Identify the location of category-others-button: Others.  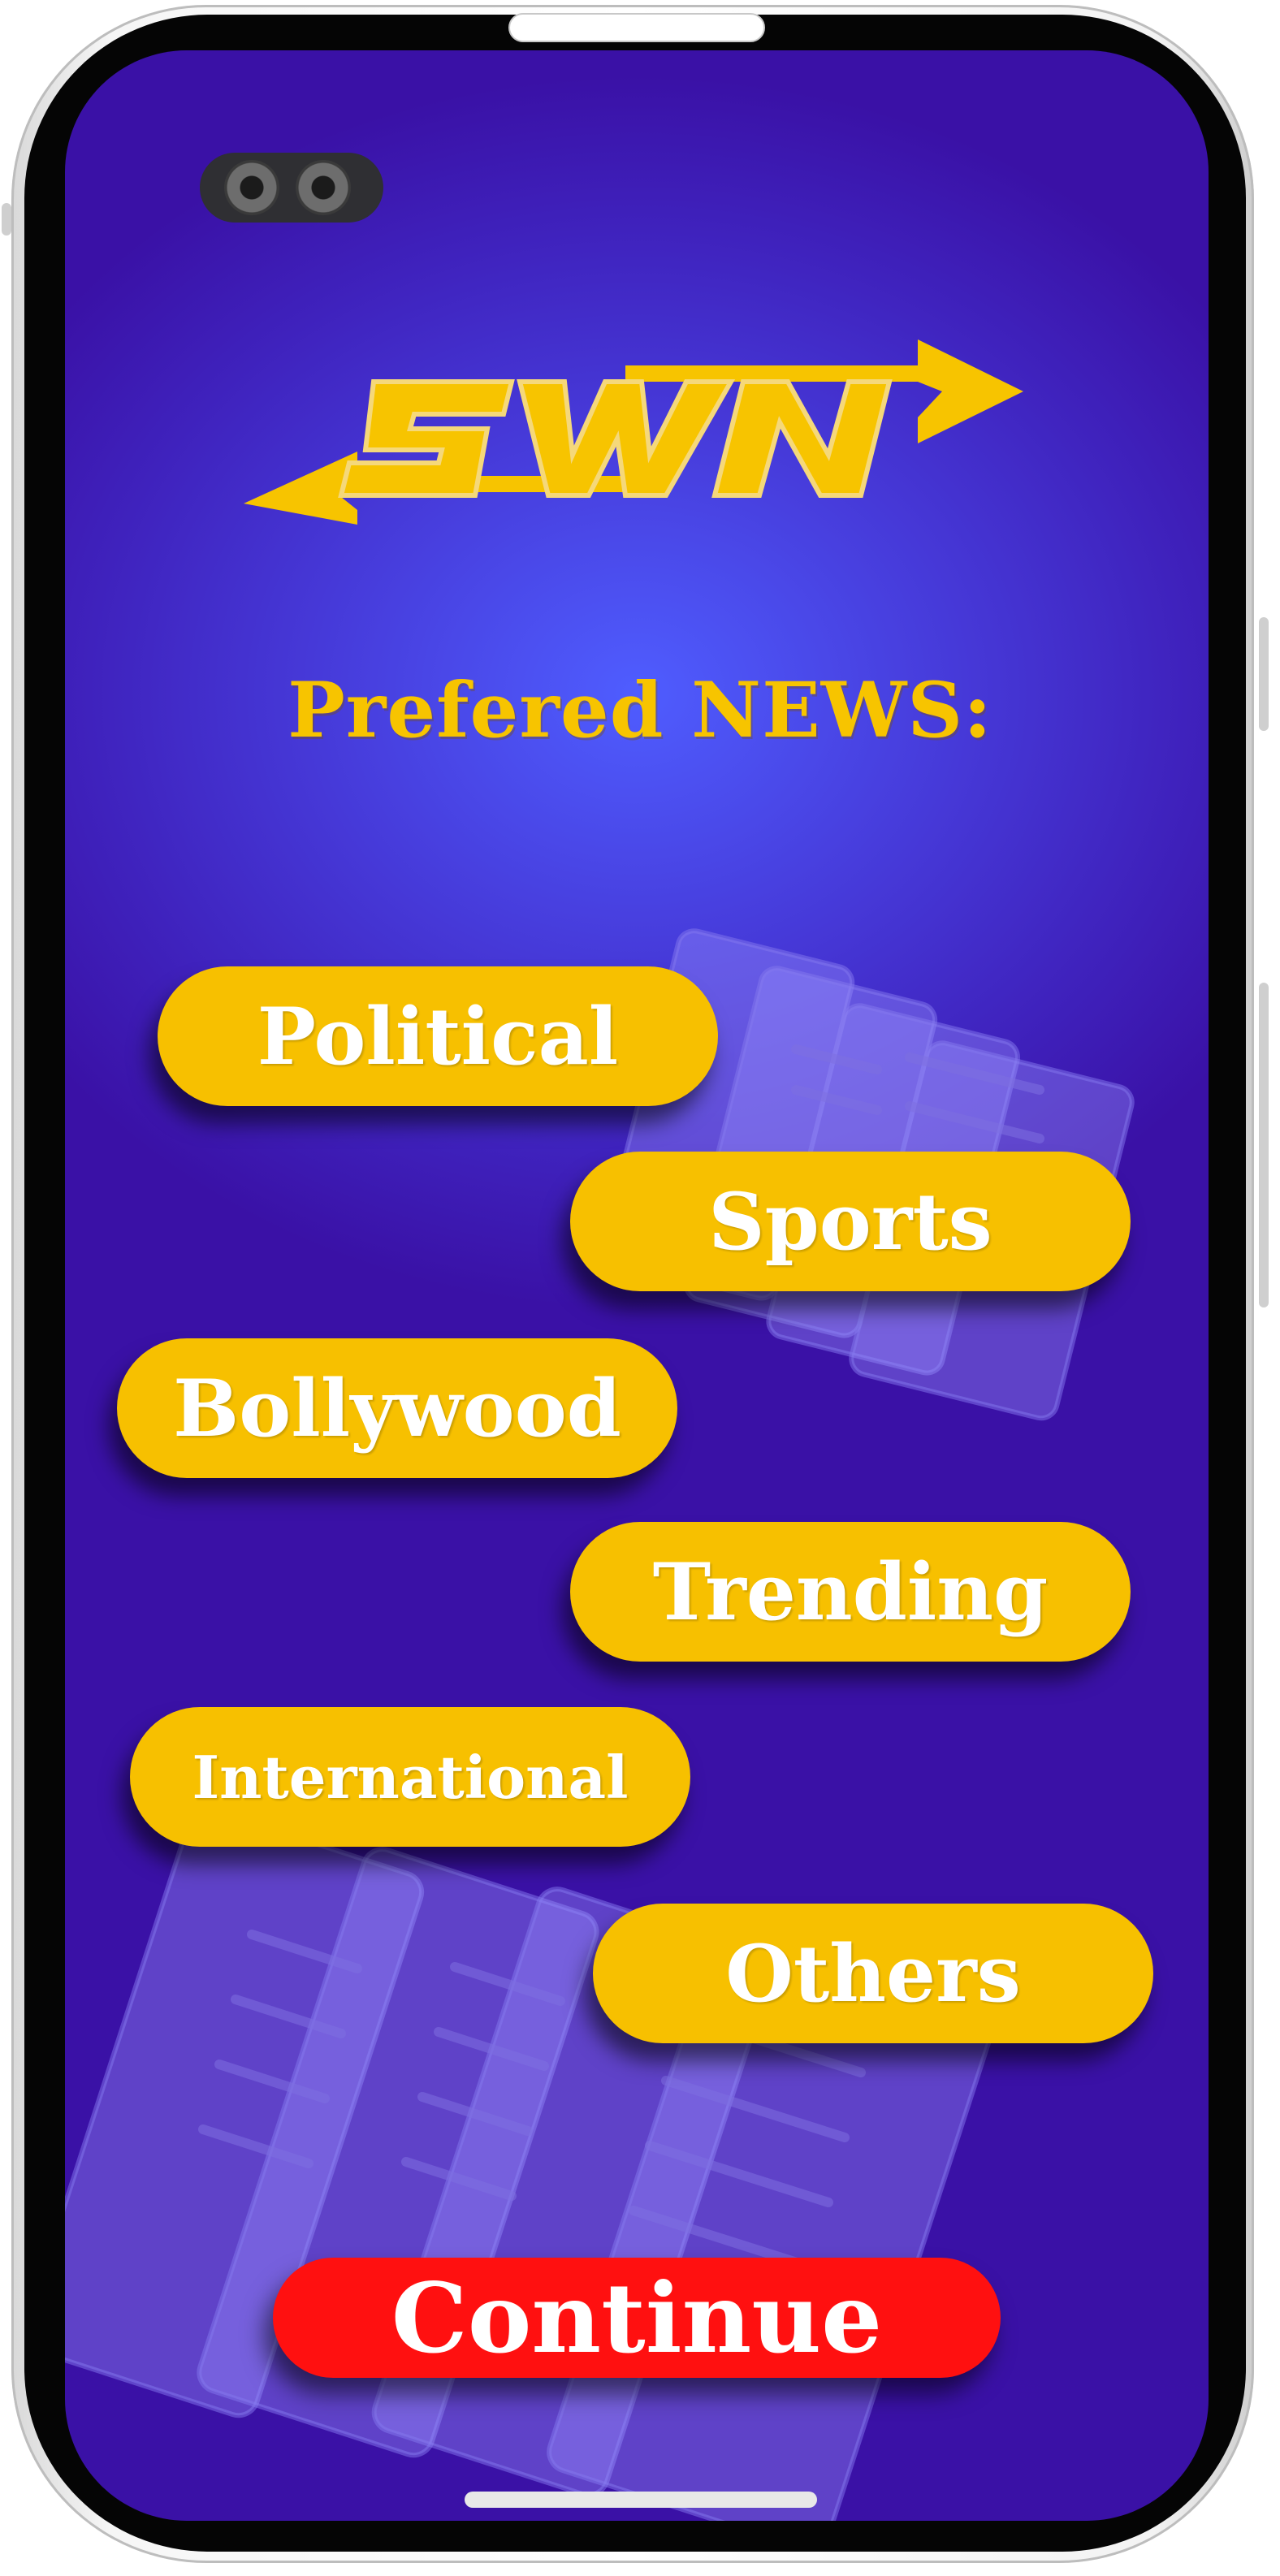
(873, 1973).